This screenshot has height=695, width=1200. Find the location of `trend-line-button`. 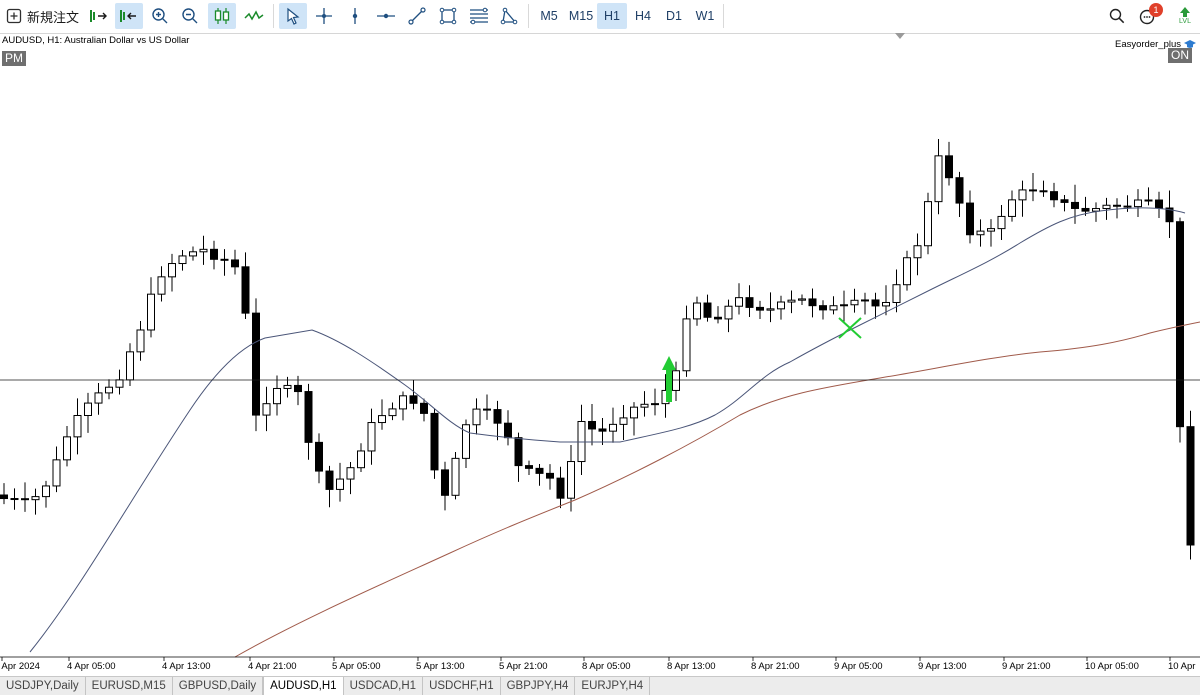

trend-line-button is located at coordinates (417, 16).